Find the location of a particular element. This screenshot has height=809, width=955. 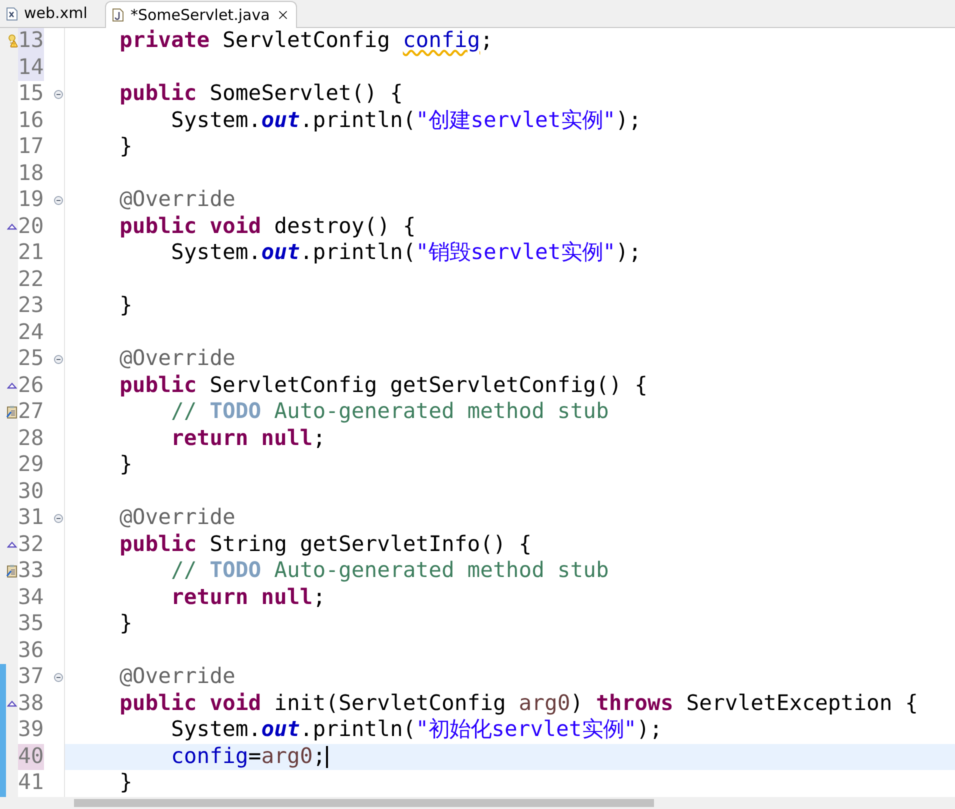

line-number: 15 is located at coordinates (31, 94).